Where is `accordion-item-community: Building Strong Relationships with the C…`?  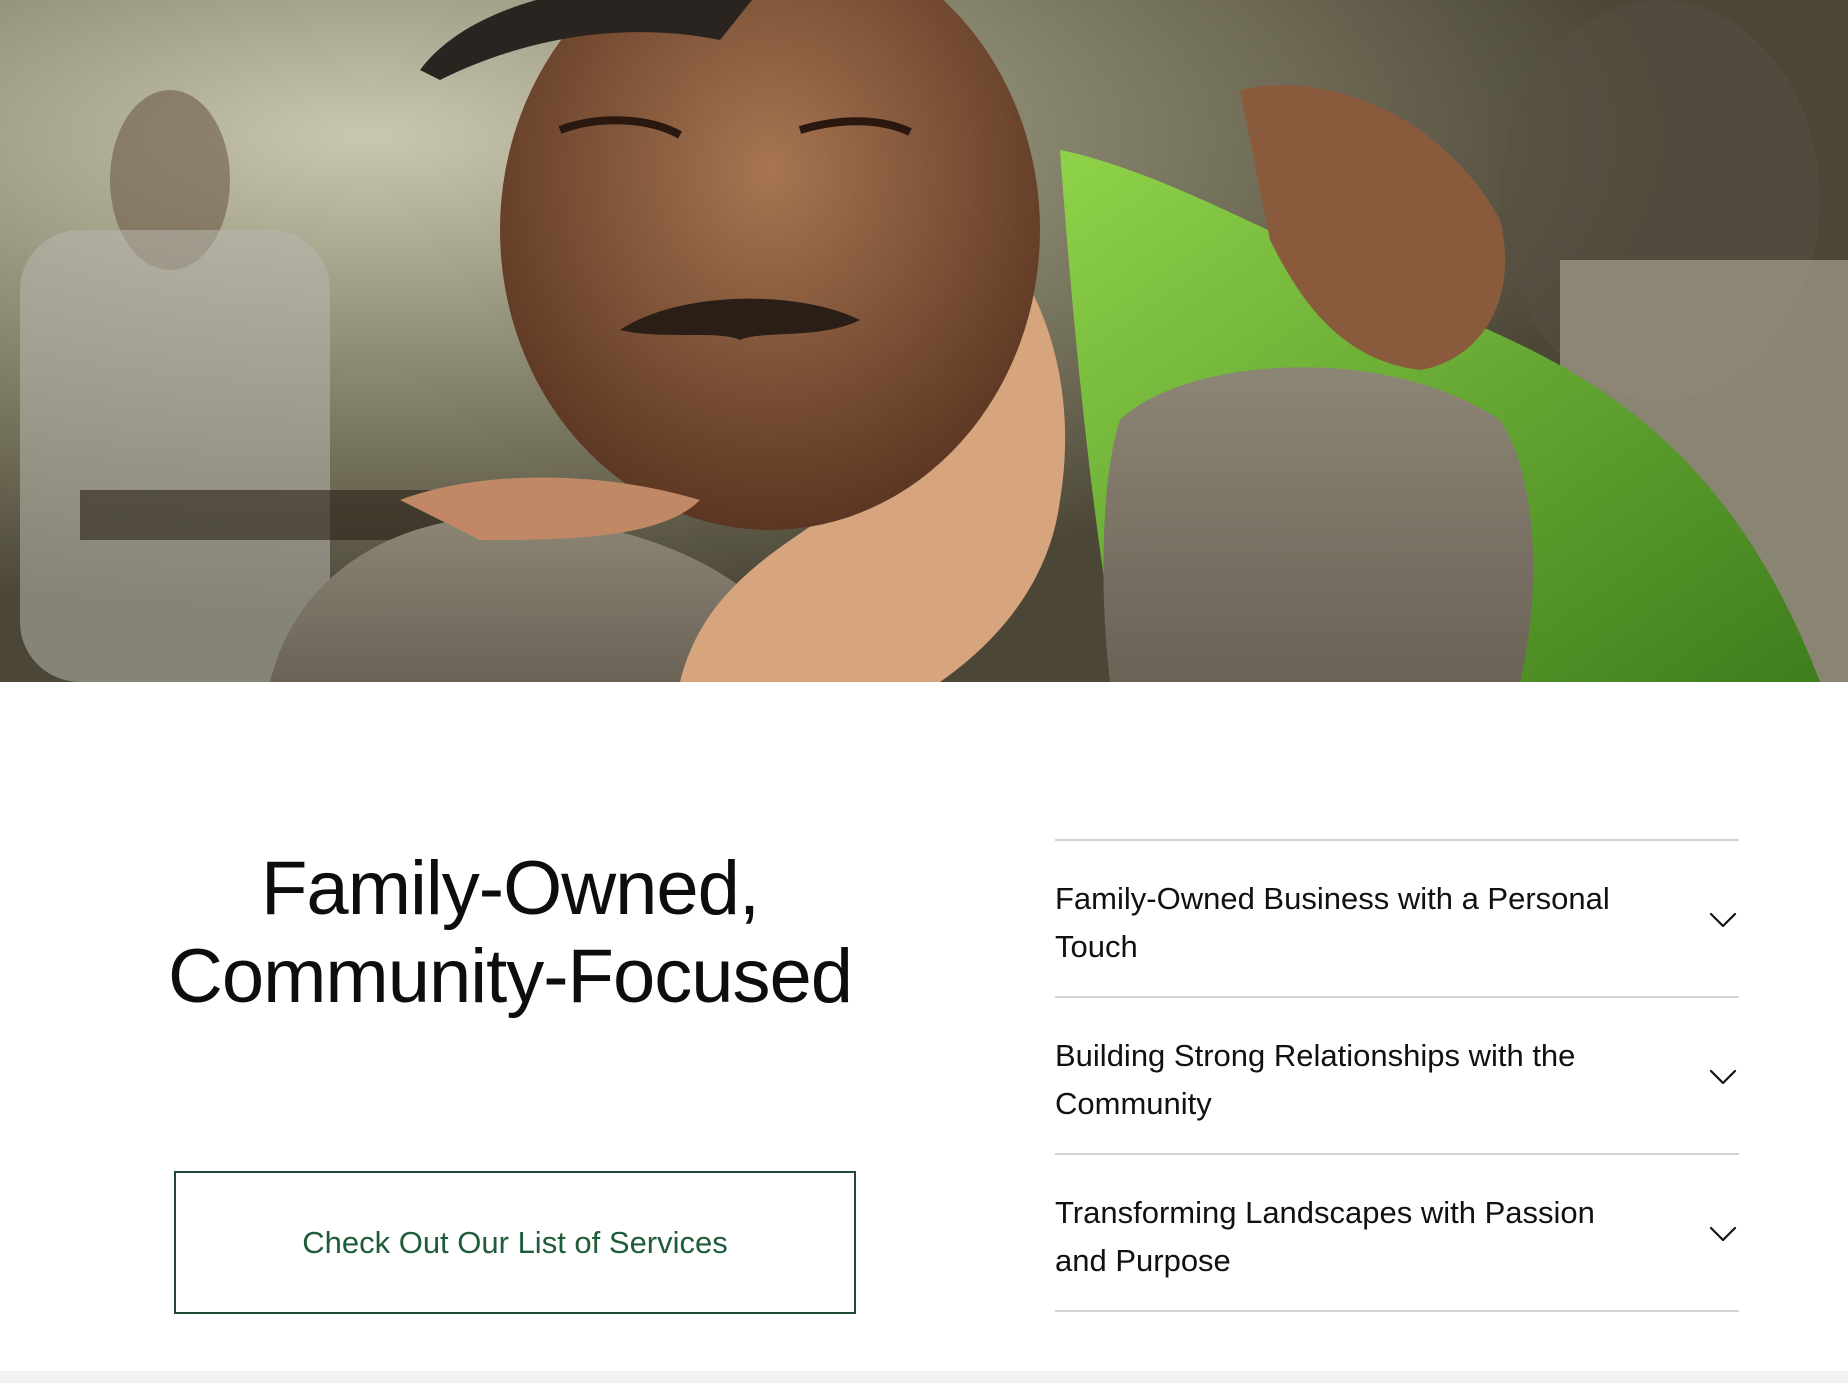
accordion-item-community: Building Strong Relationships with the C… is located at coordinates (1397, 1074).